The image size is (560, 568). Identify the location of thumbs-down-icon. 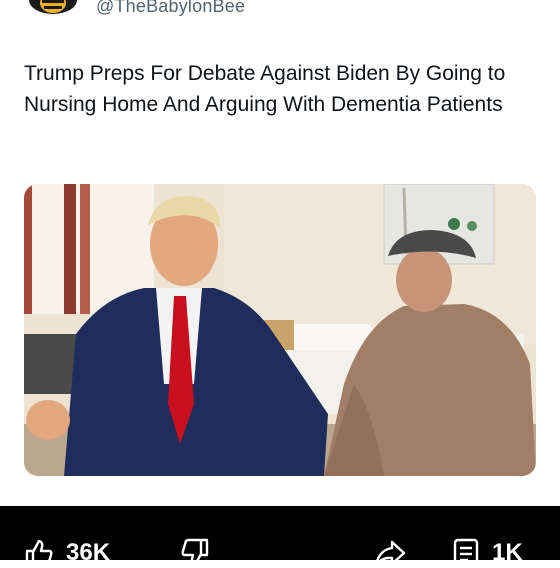
(195, 553).